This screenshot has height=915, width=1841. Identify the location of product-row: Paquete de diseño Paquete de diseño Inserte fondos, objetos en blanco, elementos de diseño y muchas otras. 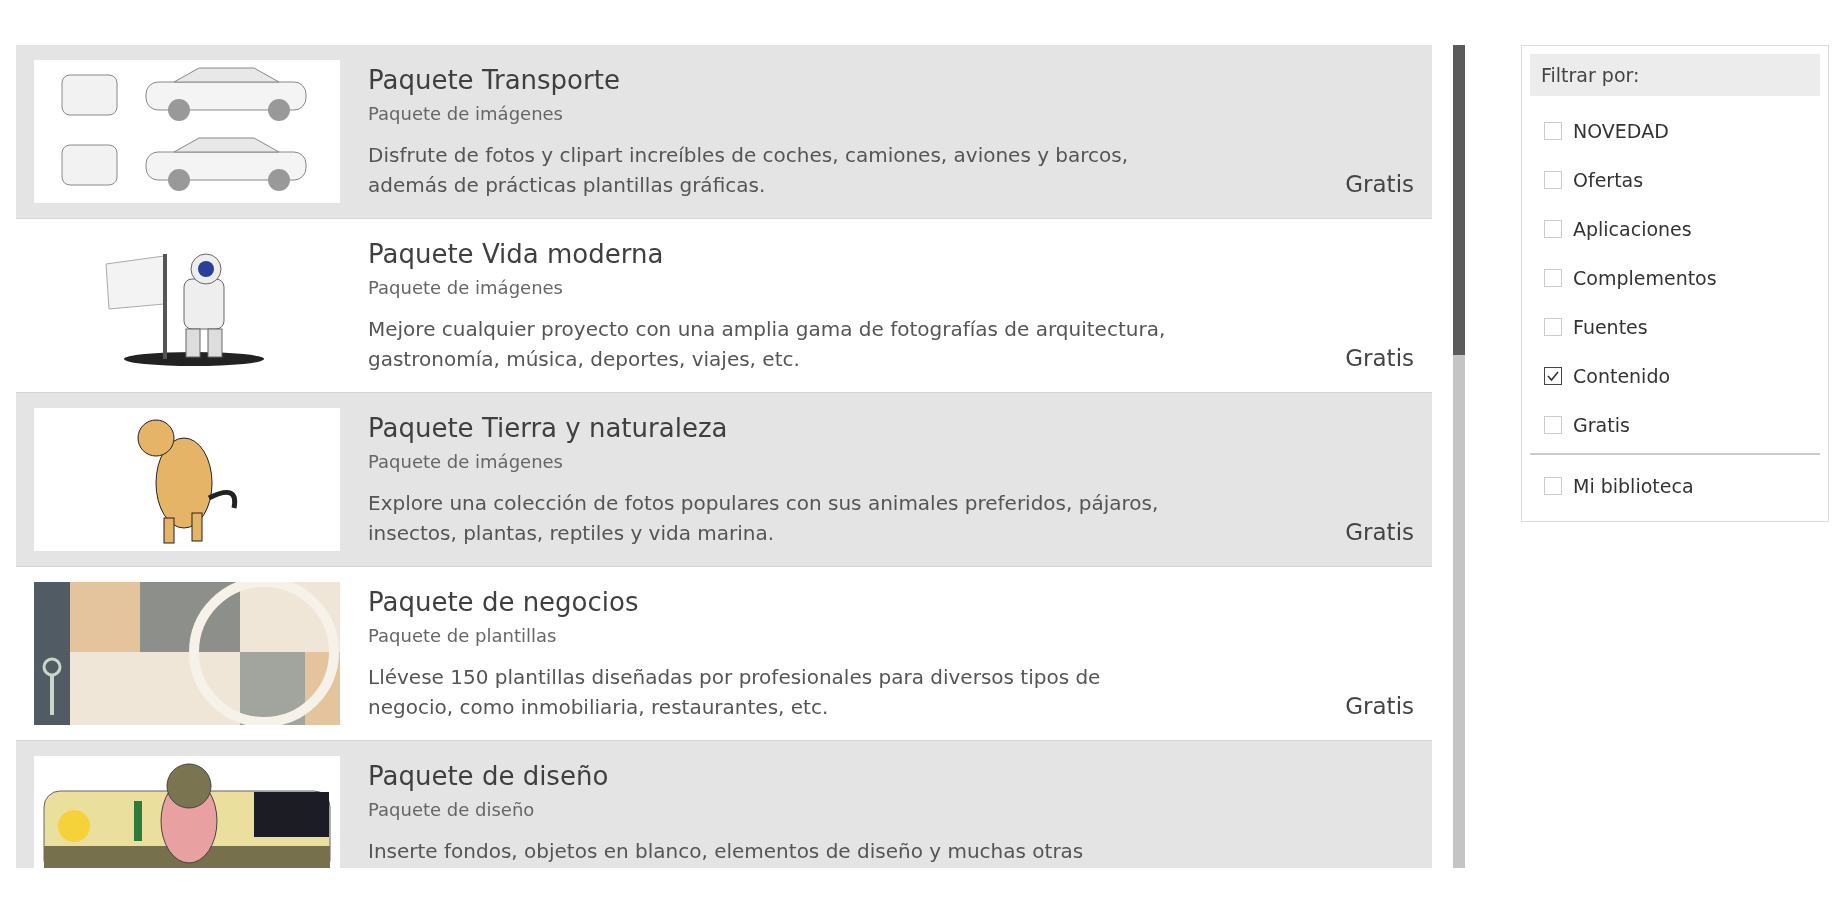
(724, 804).